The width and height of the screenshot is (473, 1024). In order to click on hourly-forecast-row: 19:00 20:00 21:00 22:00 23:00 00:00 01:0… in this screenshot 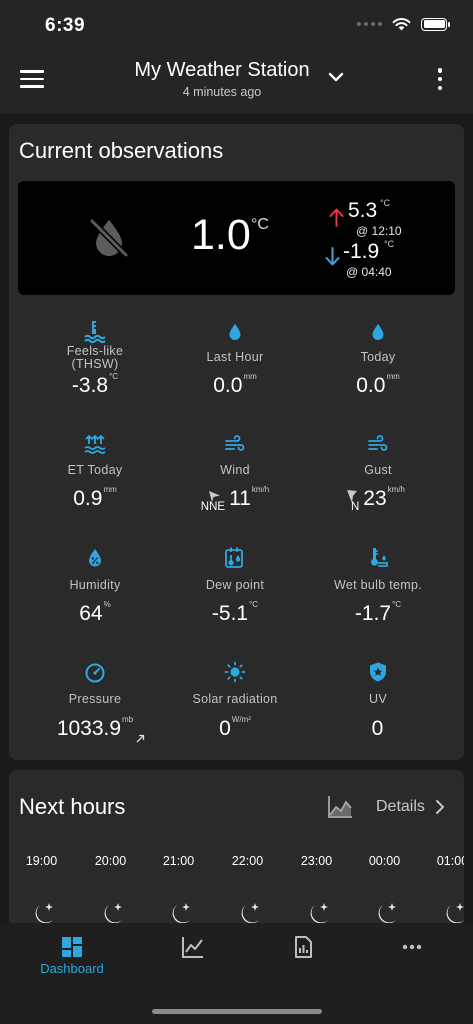, I will do `click(236, 889)`.